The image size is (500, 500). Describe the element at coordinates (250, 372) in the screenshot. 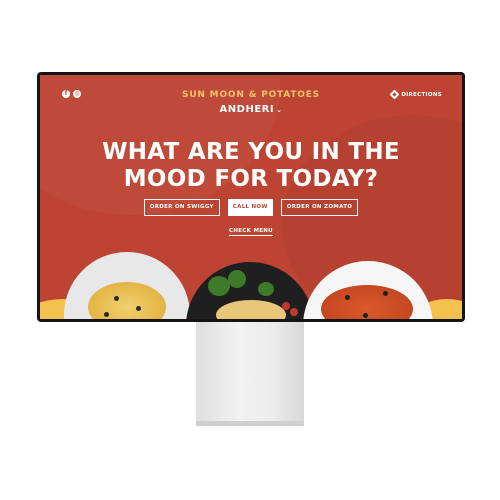

I see `monitor-stand` at that location.